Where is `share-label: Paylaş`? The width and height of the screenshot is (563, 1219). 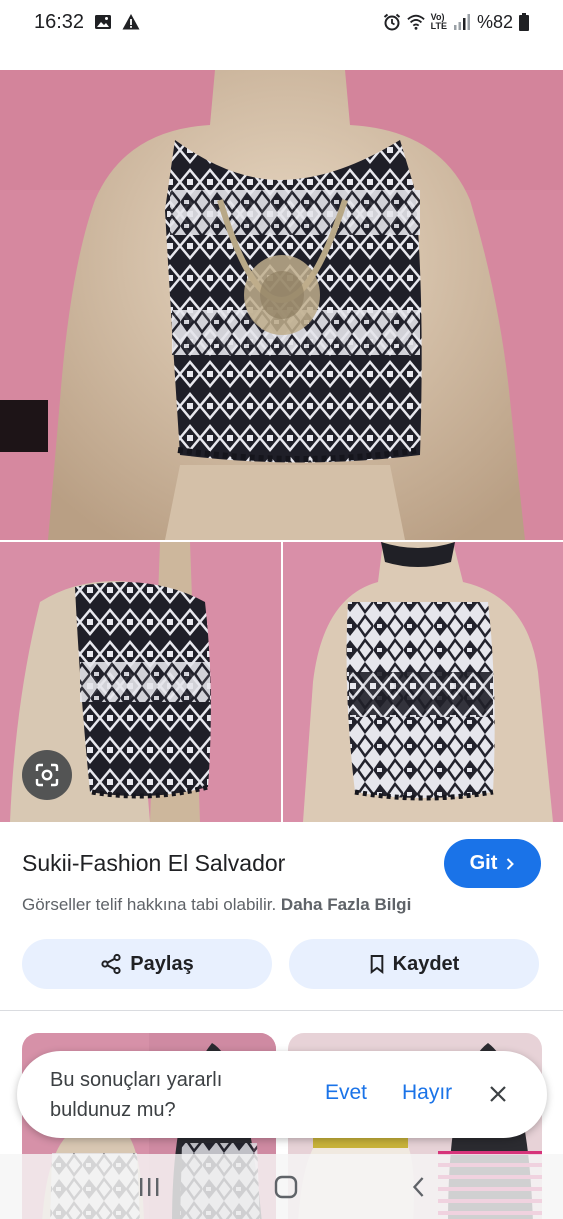
share-label: Paylaş is located at coordinates (162, 963).